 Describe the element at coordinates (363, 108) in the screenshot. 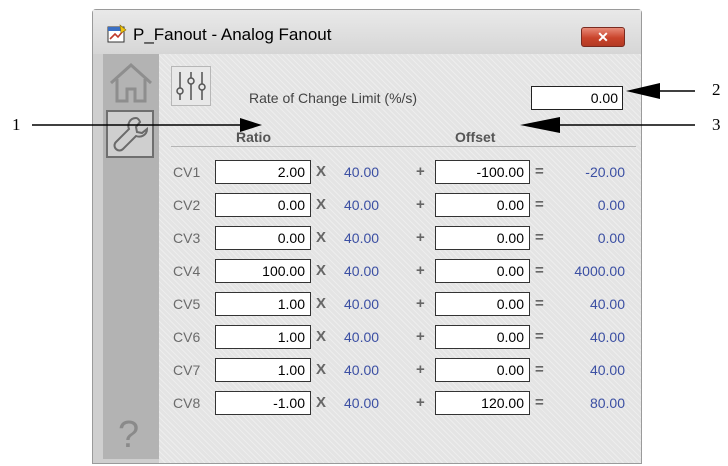

I see `callout-arrows` at that location.